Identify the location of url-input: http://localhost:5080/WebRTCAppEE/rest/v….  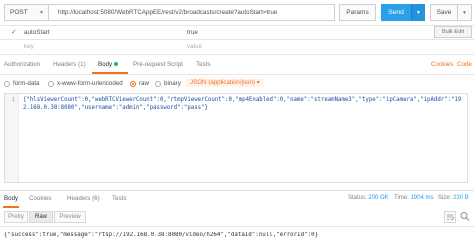
(191, 12).